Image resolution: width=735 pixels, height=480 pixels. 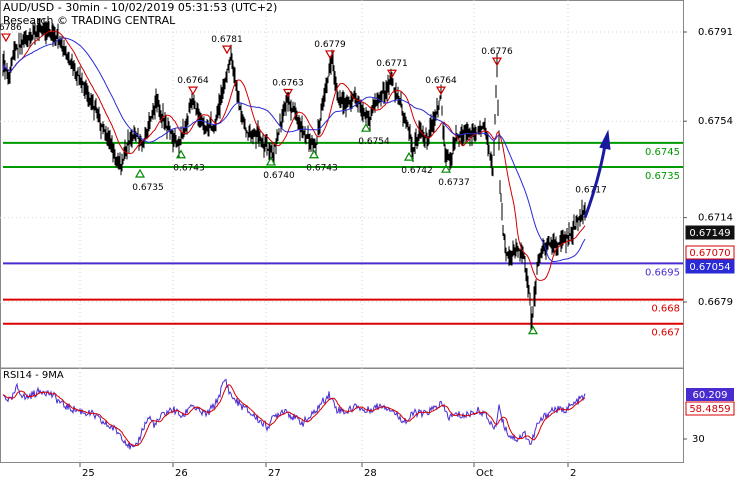 I want to click on swing-low-label: 0.6737, so click(x=454, y=183).